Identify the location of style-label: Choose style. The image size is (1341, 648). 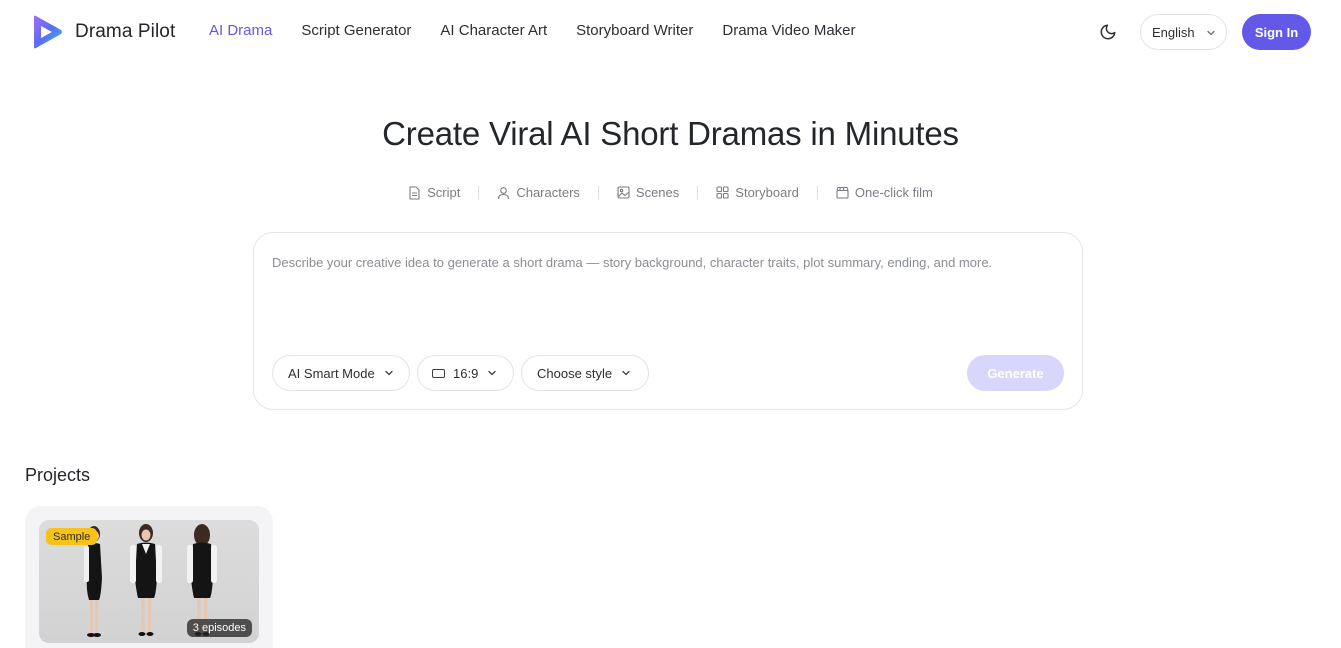
(575, 373).